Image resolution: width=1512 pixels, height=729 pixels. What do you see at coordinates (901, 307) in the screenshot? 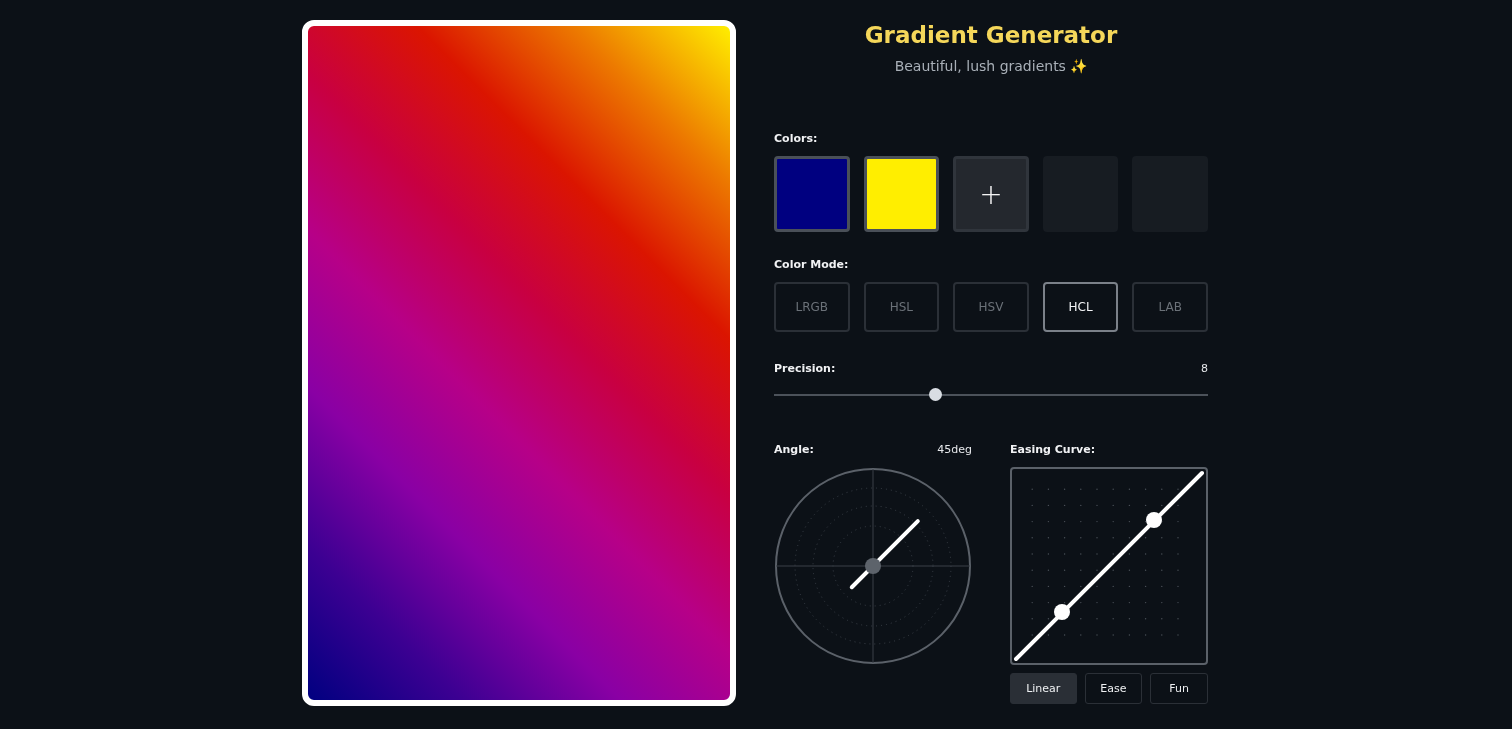
I see `color-mode-button: HSL` at bounding box center [901, 307].